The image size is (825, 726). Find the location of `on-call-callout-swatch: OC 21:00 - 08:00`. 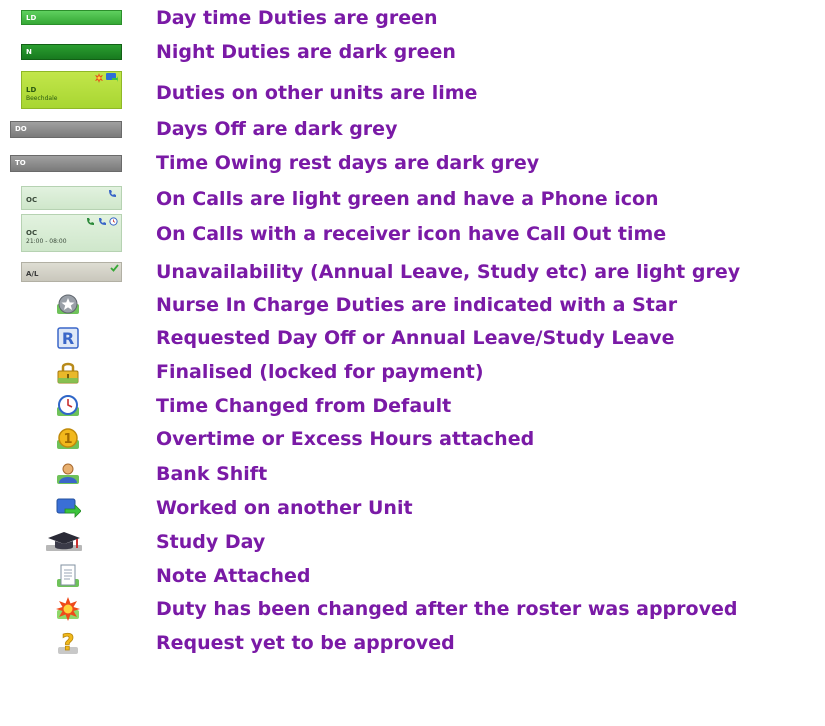

on-call-callout-swatch: OC 21:00 - 08:00 is located at coordinates (71, 233).